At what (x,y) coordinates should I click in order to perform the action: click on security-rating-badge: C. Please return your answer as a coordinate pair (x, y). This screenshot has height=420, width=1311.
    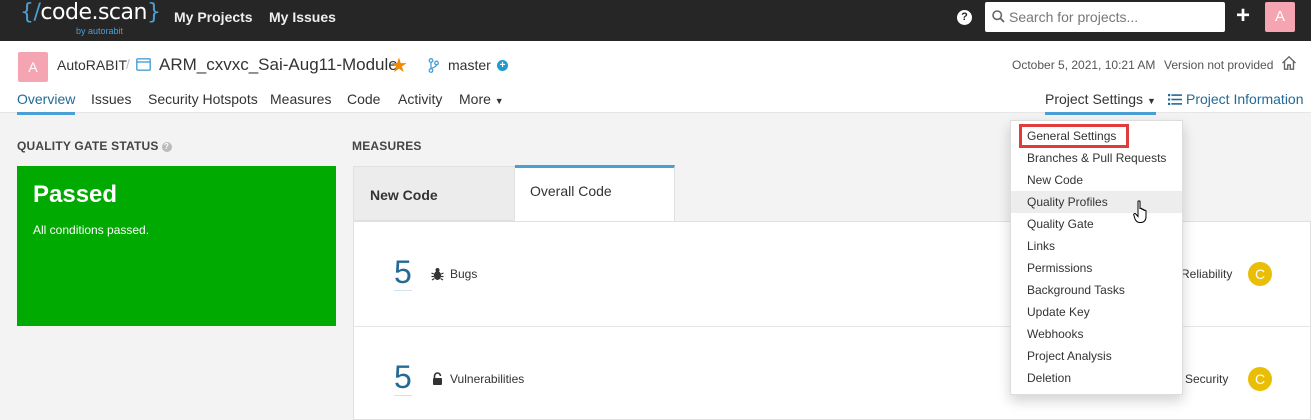
    Looking at the image, I should click on (1260, 379).